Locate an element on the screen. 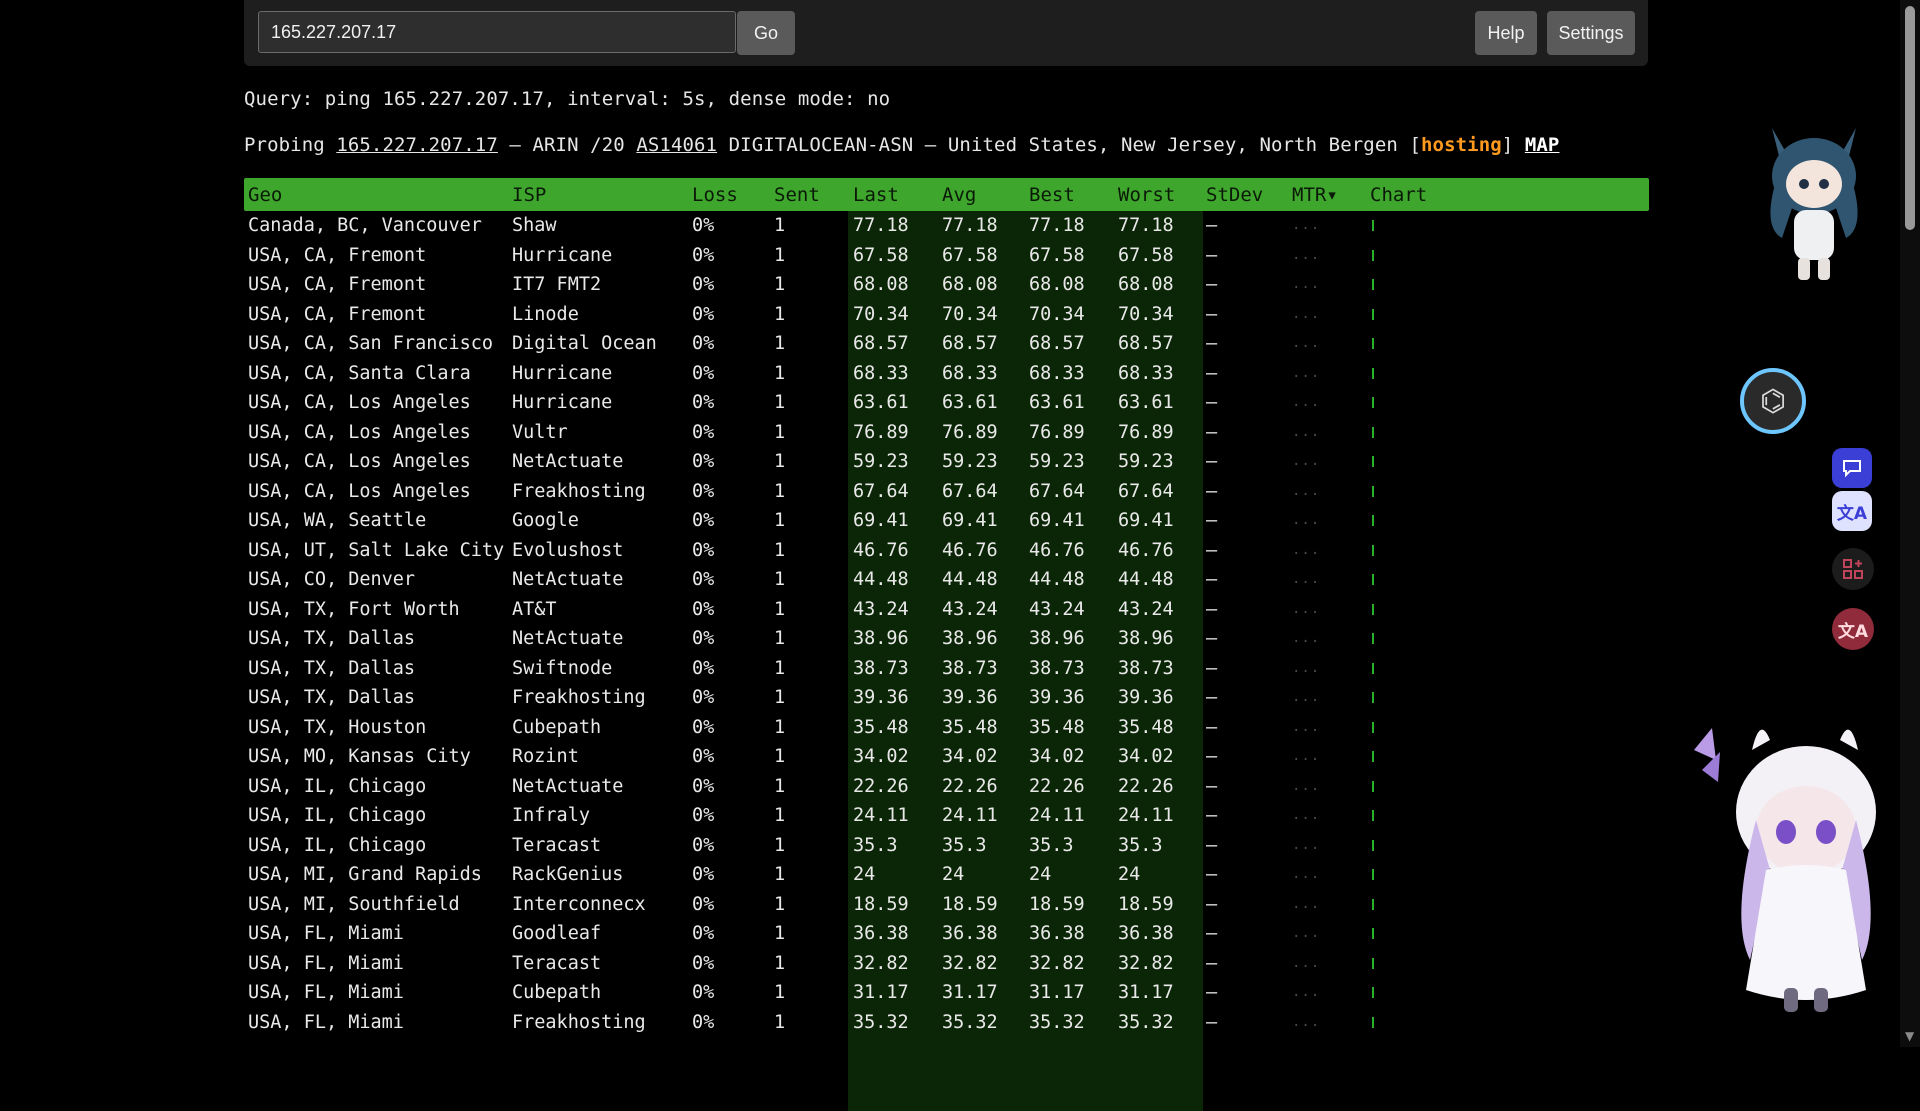 This screenshot has width=1920, height=1111. go-button: Go is located at coordinates (766, 33).